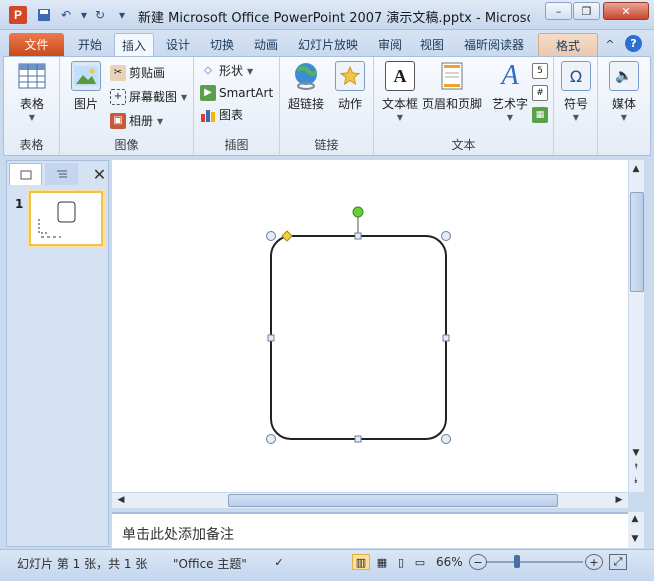  What do you see at coordinates (432, 44) in the screenshot?
I see `tab-view: 视图` at bounding box center [432, 44].